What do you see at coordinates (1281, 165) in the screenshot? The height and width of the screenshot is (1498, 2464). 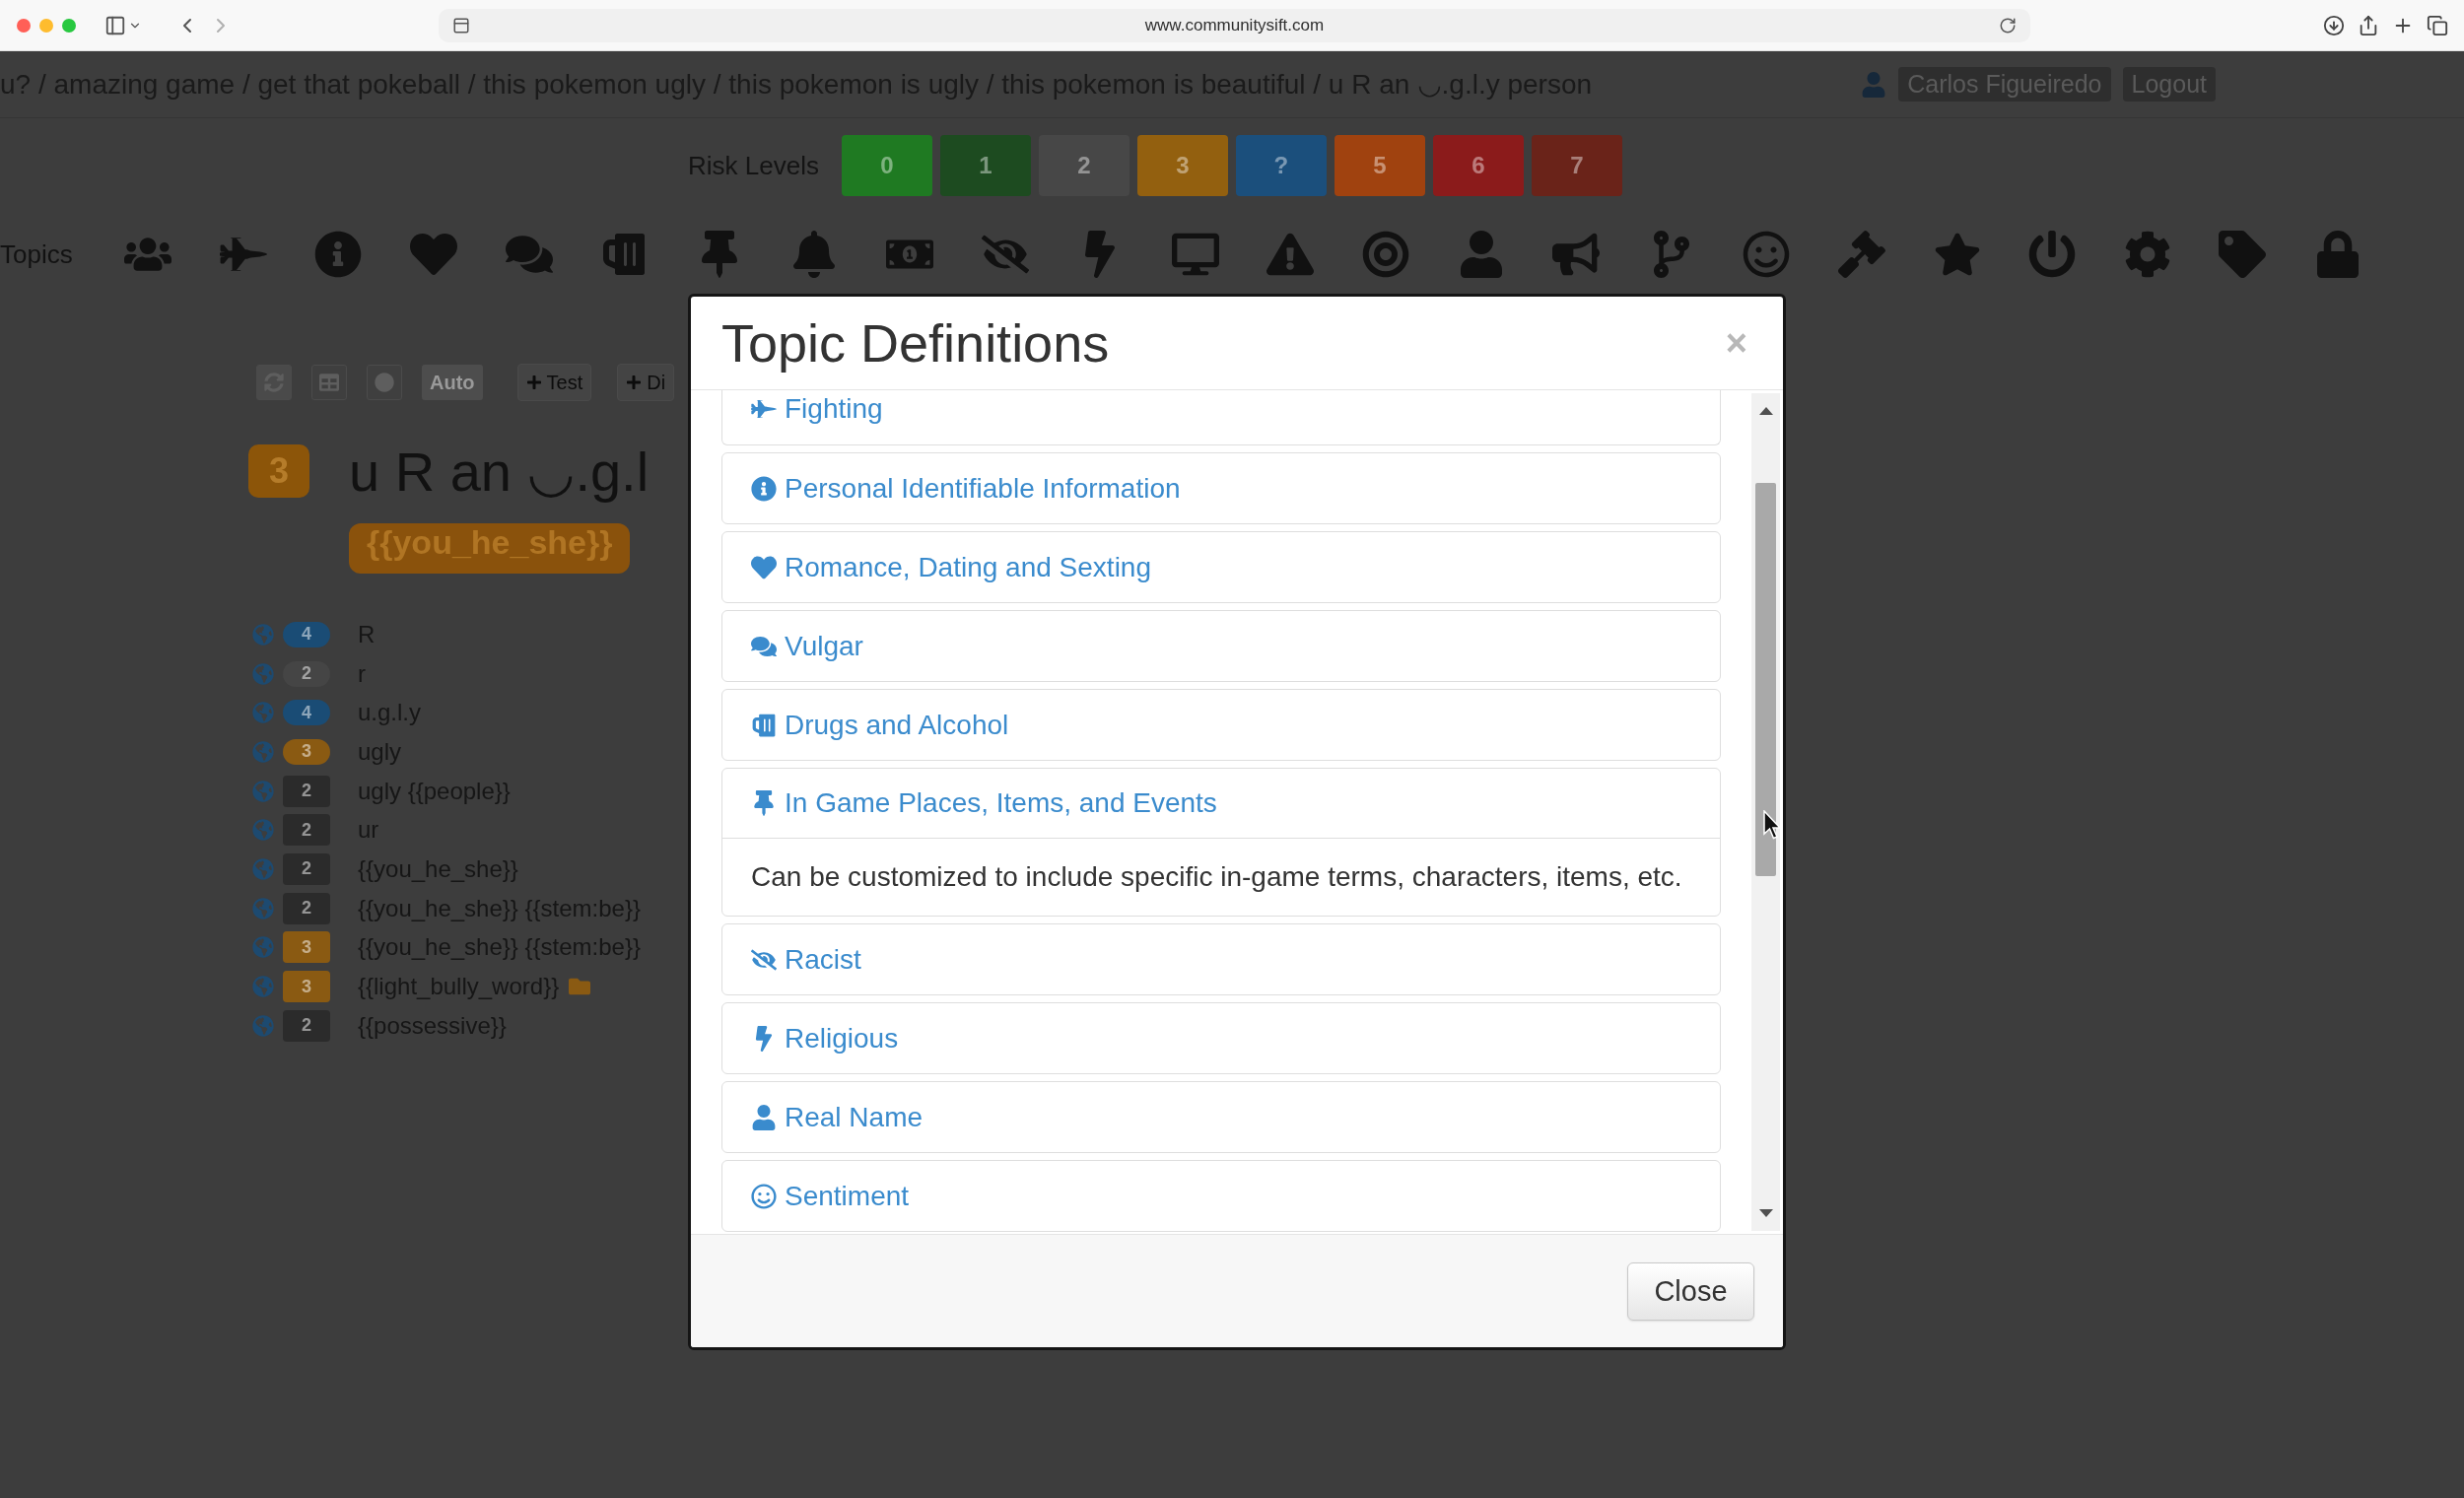 I see `risk-level-button: ?` at bounding box center [1281, 165].